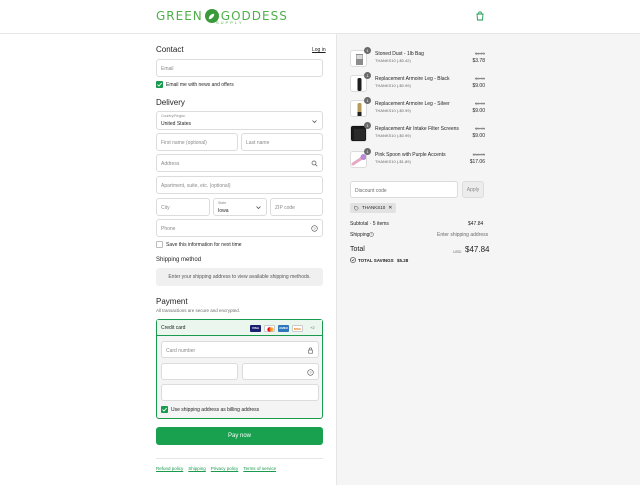 Image resolution: width=640 pixels, height=485 pixels. What do you see at coordinates (222, 203) in the screenshot?
I see `state-label: State` at bounding box center [222, 203].